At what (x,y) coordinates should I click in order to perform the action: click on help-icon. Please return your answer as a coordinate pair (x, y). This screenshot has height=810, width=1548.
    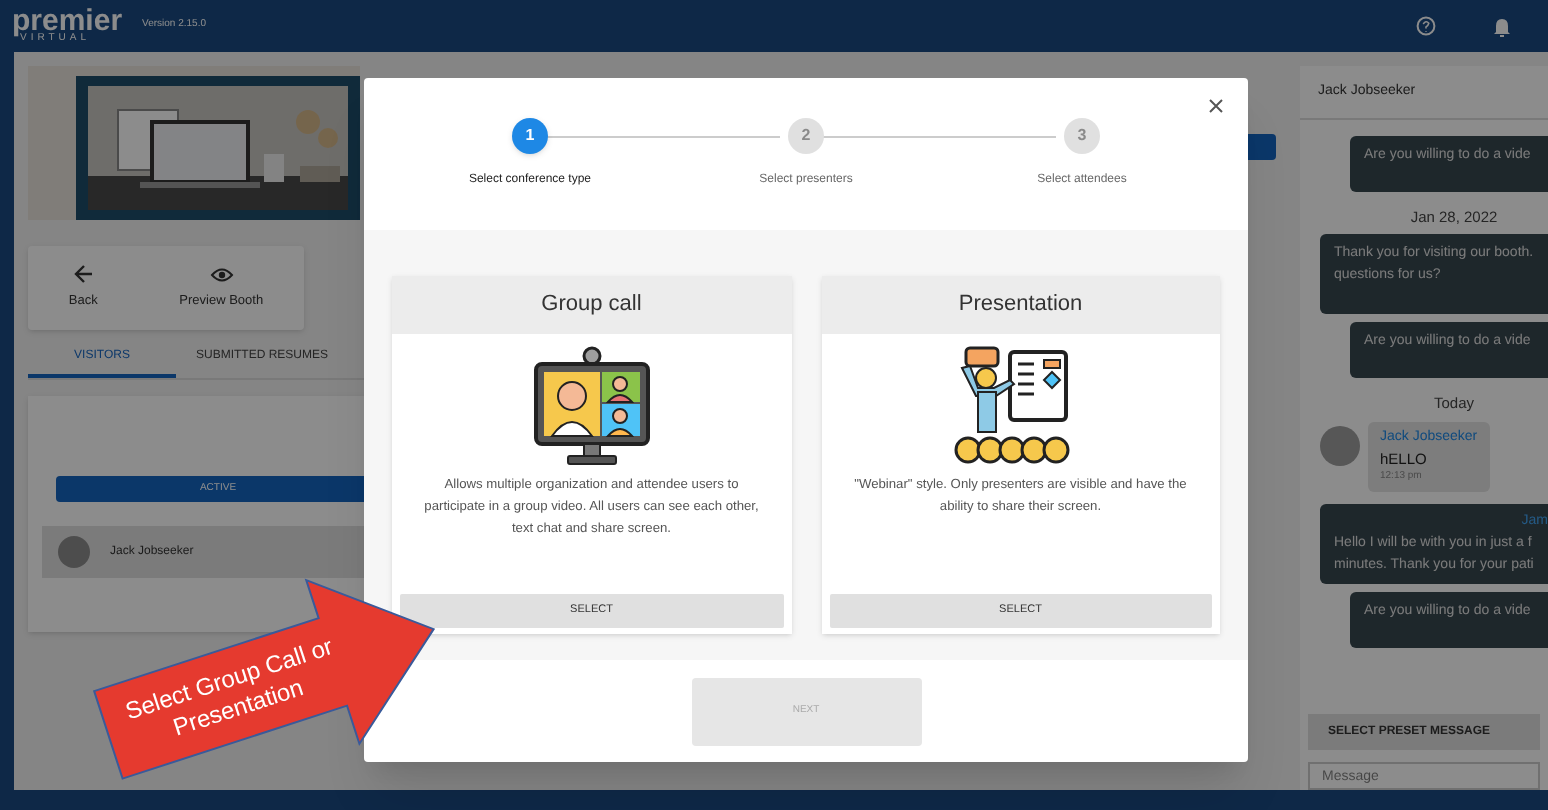
    Looking at the image, I should click on (1426, 26).